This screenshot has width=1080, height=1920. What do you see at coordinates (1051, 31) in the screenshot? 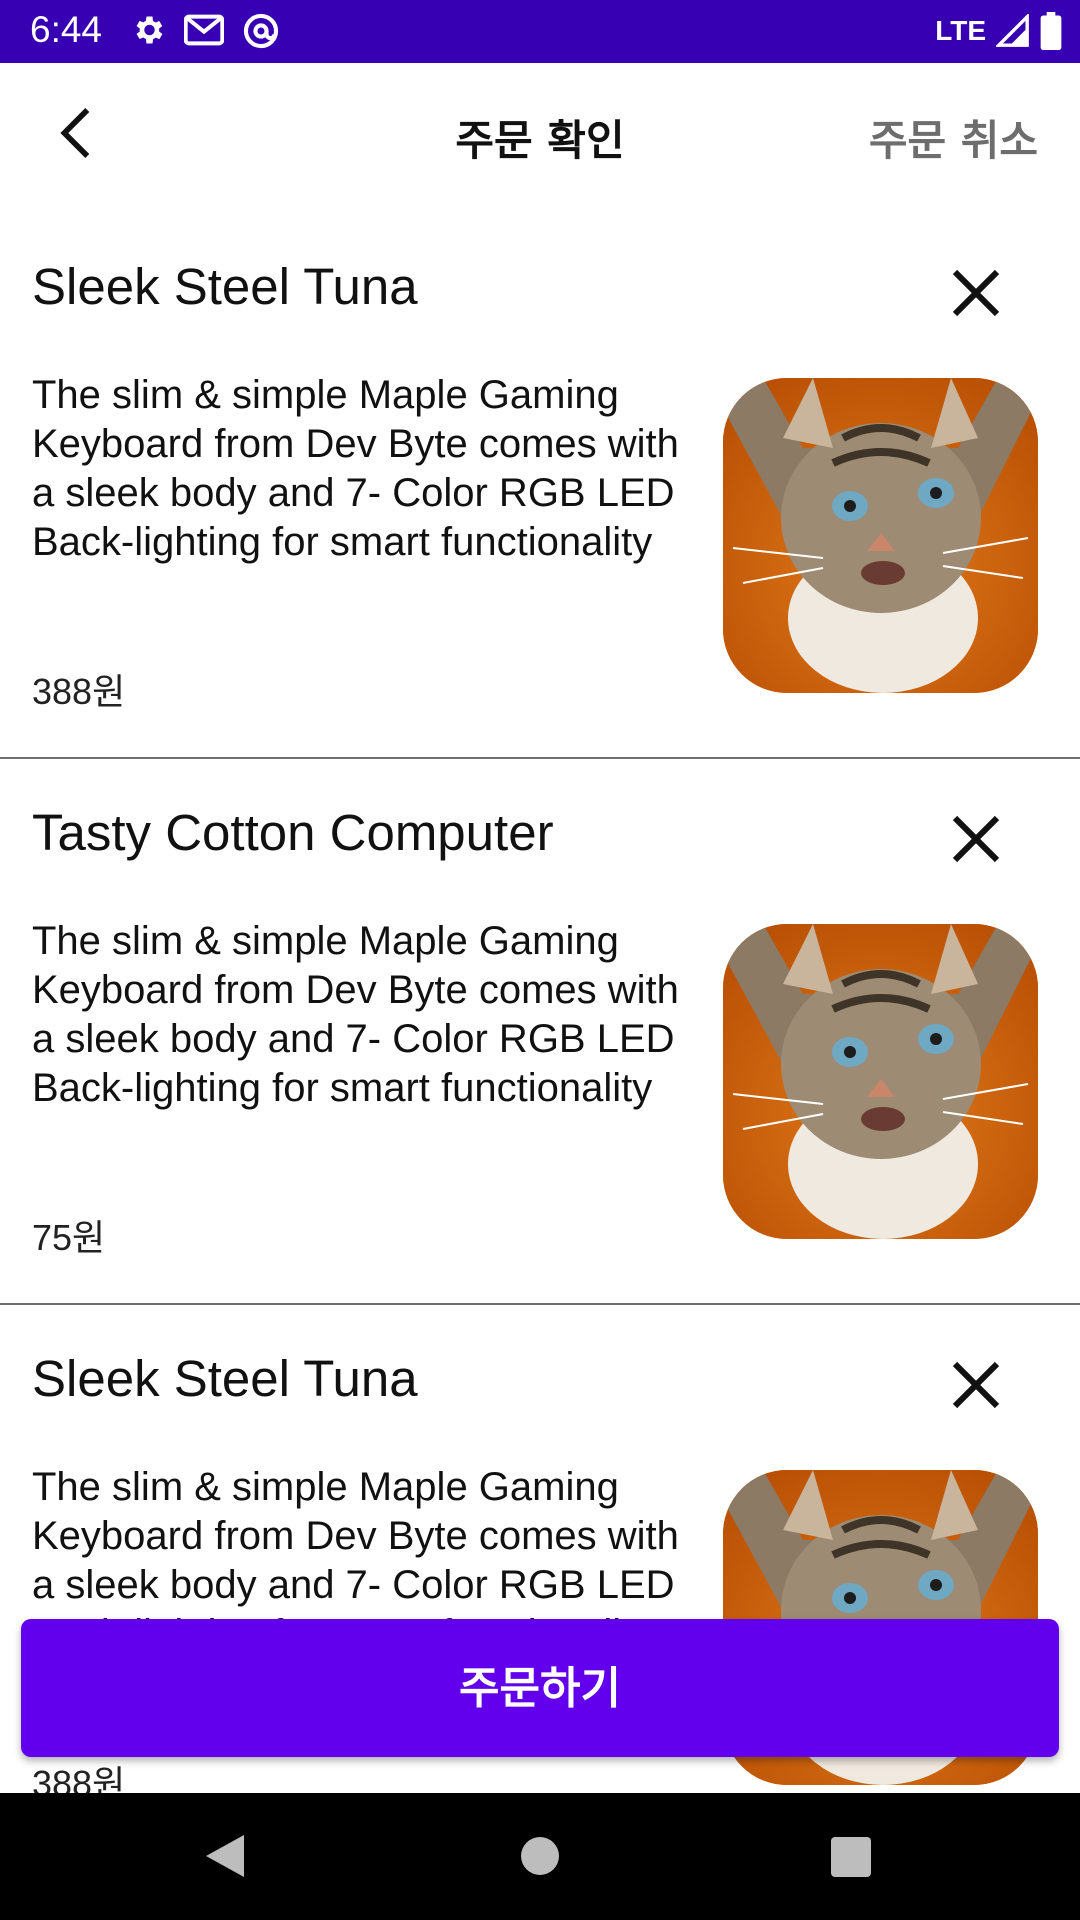
I see `battery-icon` at bounding box center [1051, 31].